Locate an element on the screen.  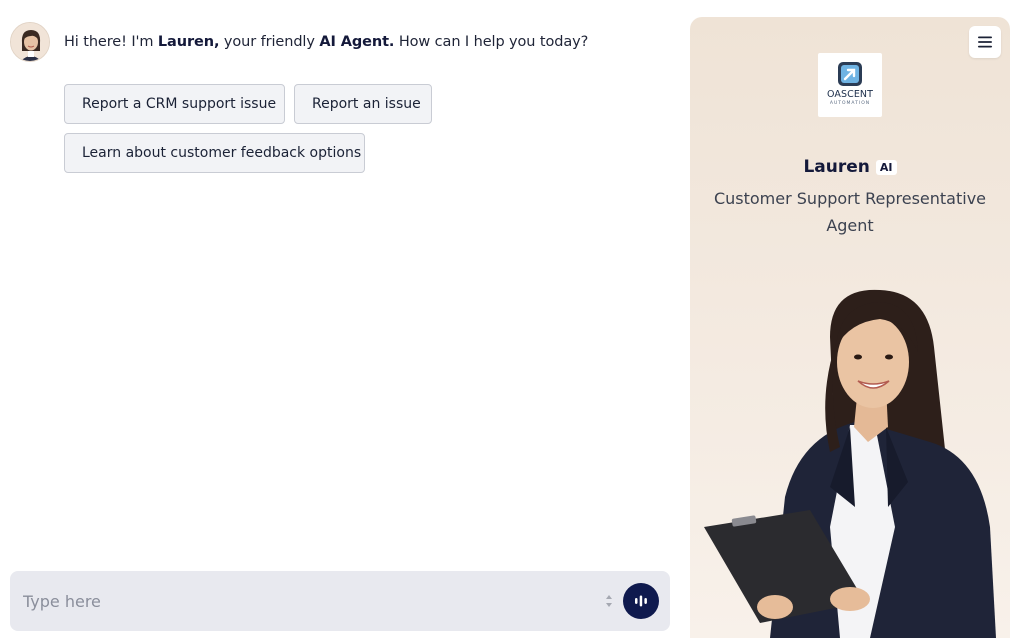
voice-wave-icon is located at coordinates (641, 601).